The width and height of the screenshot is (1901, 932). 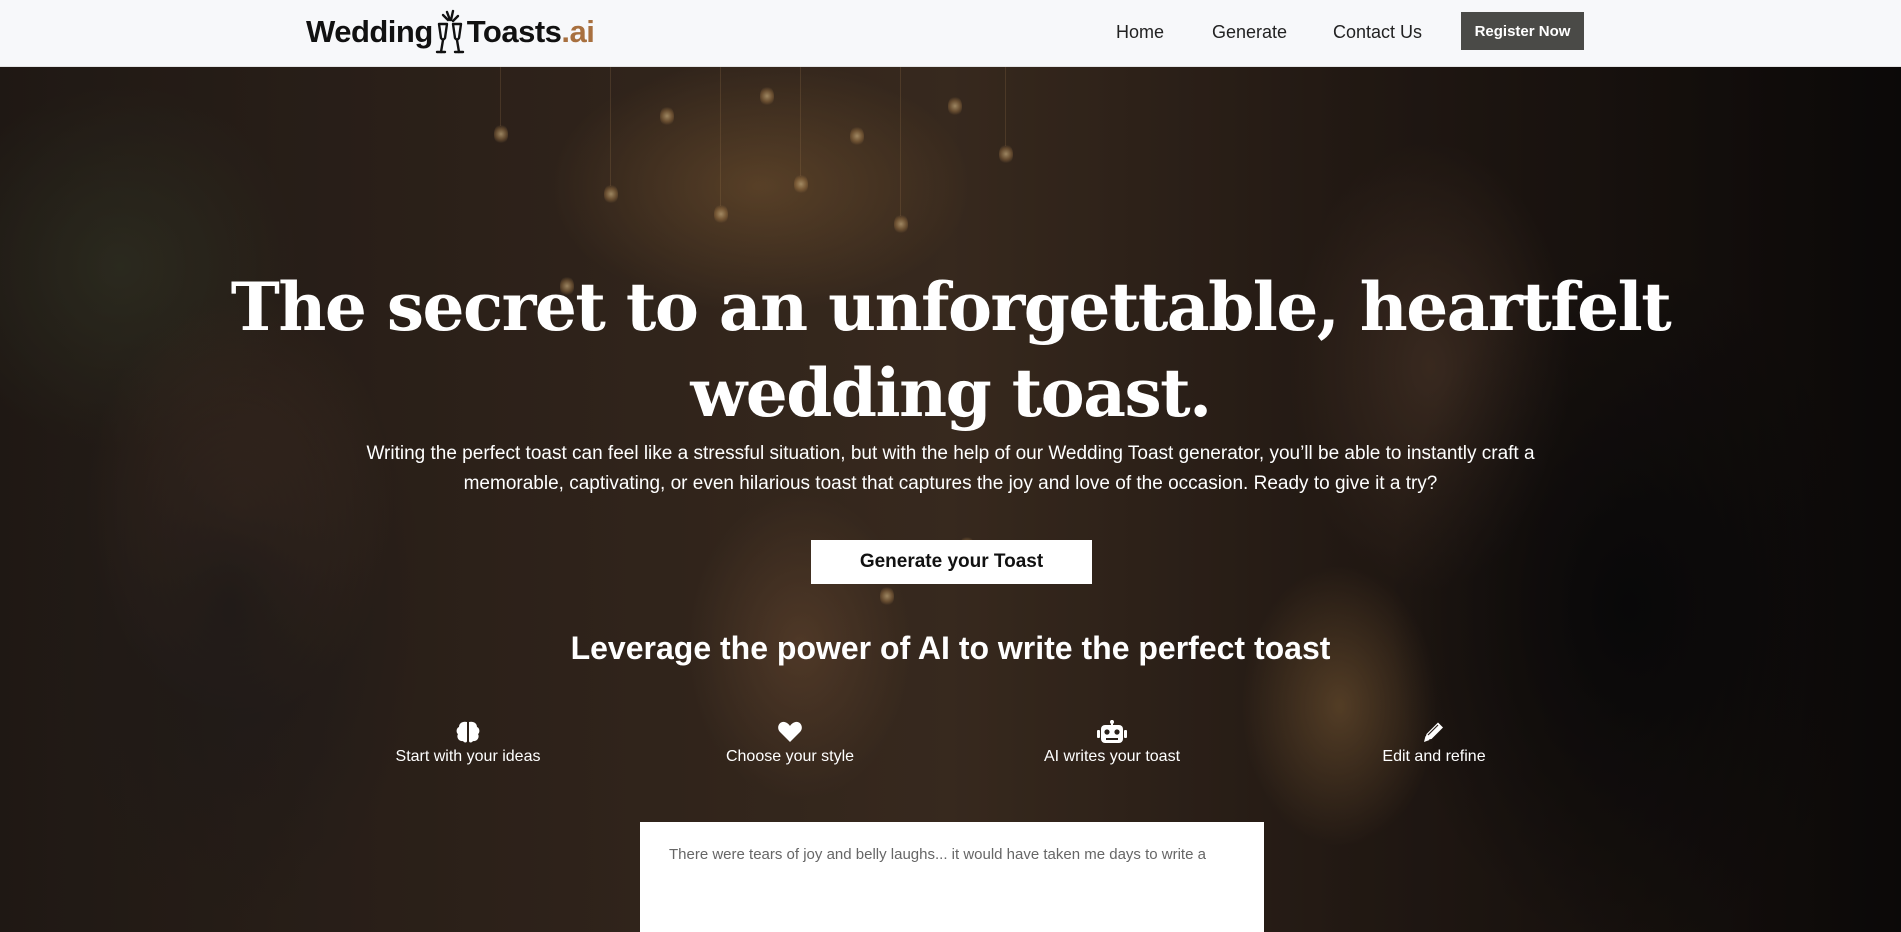 I want to click on nav-home-link: Home, so click(x=1140, y=32).